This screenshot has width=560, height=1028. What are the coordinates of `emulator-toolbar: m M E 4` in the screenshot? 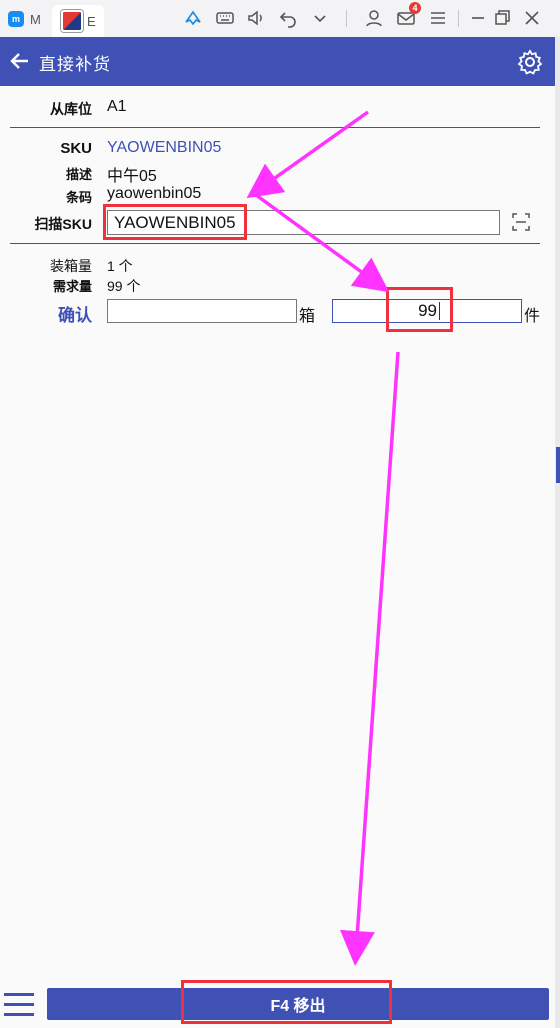 It's located at (280, 19).